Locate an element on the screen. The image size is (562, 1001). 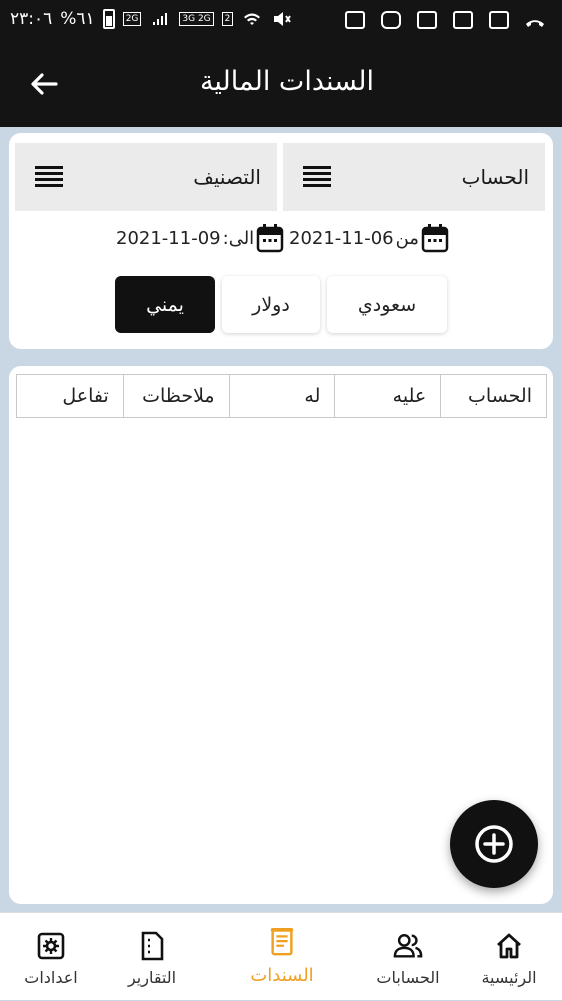
back-button is located at coordinates (44, 84).